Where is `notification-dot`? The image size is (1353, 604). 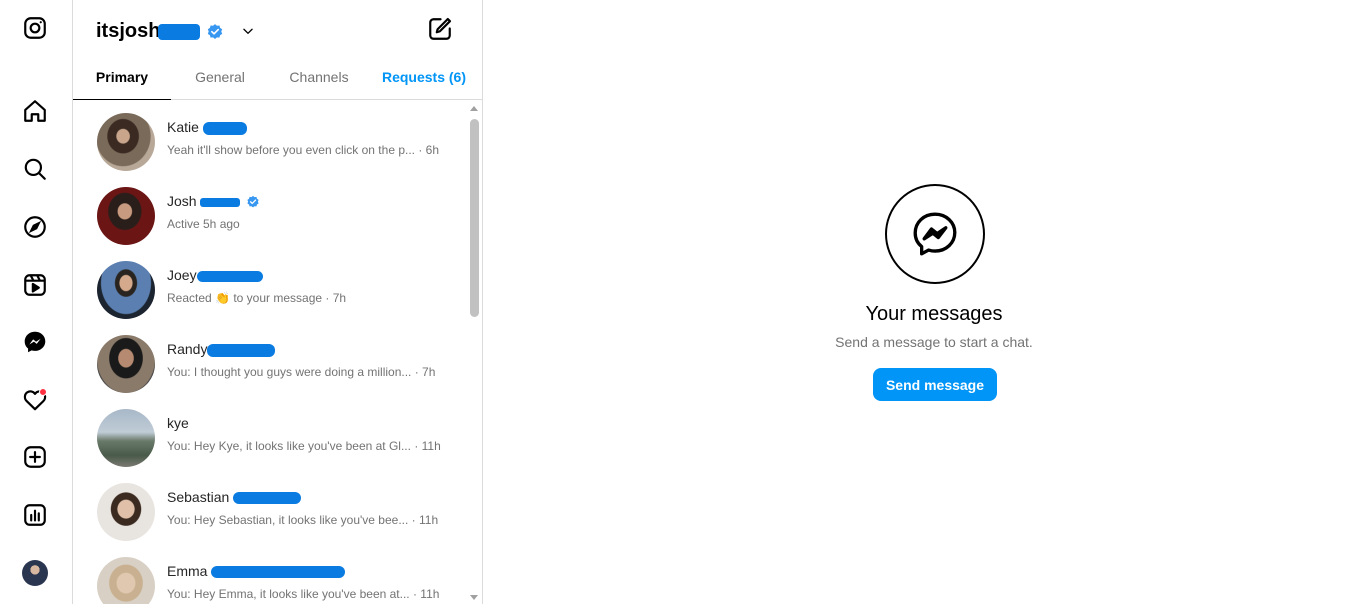
notification-dot is located at coordinates (43, 392).